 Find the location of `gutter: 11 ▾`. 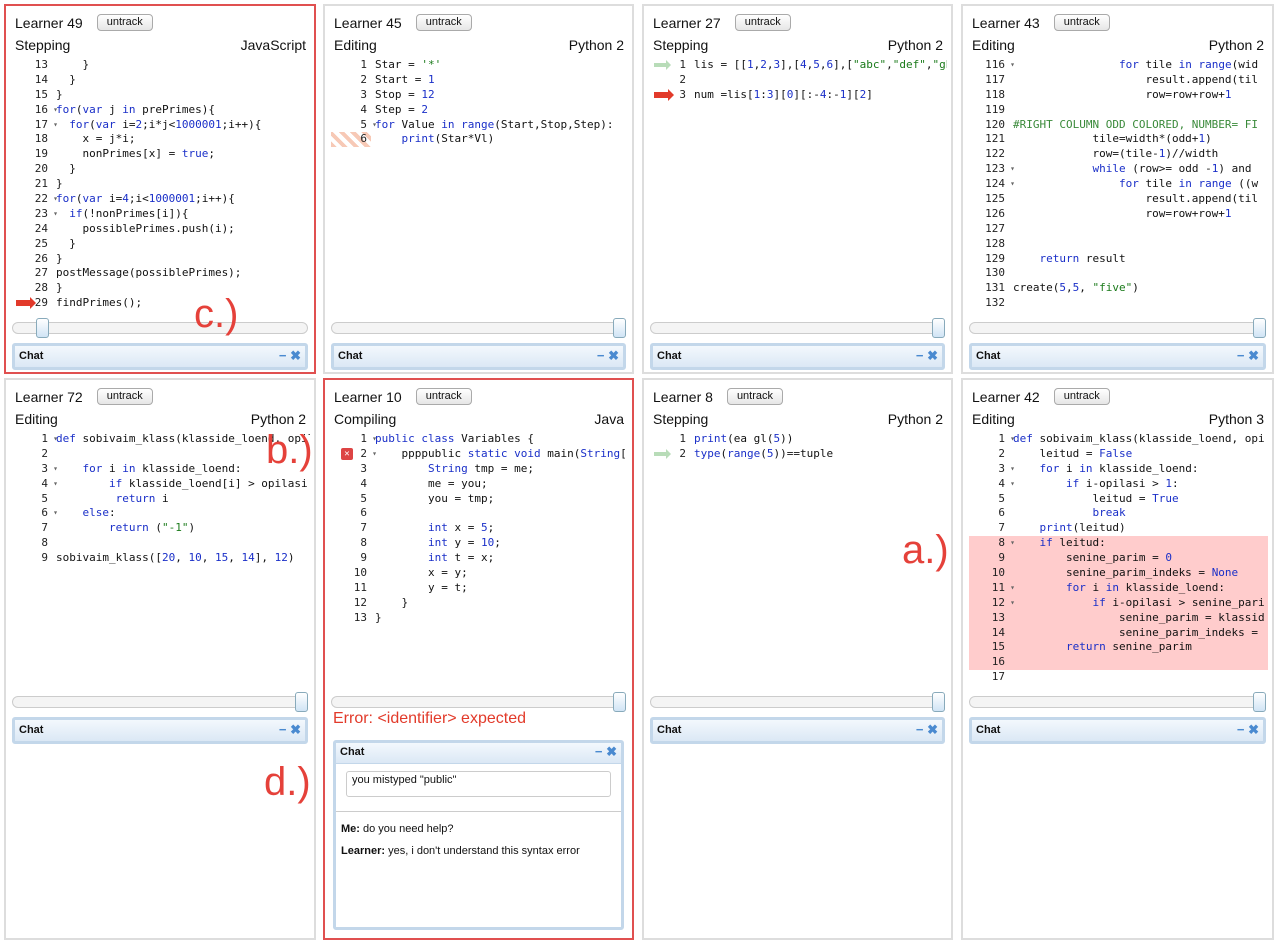

gutter: 11 ▾ is located at coordinates (992, 588).